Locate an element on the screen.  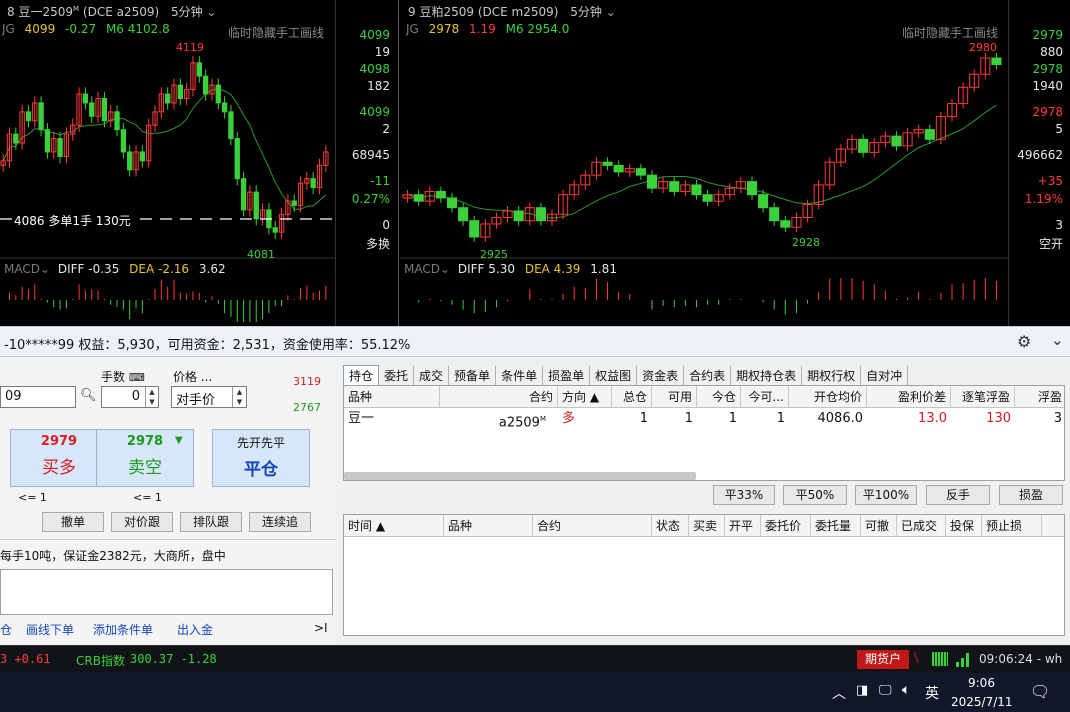
close-100-button: 平100% is located at coordinates (886, 495).